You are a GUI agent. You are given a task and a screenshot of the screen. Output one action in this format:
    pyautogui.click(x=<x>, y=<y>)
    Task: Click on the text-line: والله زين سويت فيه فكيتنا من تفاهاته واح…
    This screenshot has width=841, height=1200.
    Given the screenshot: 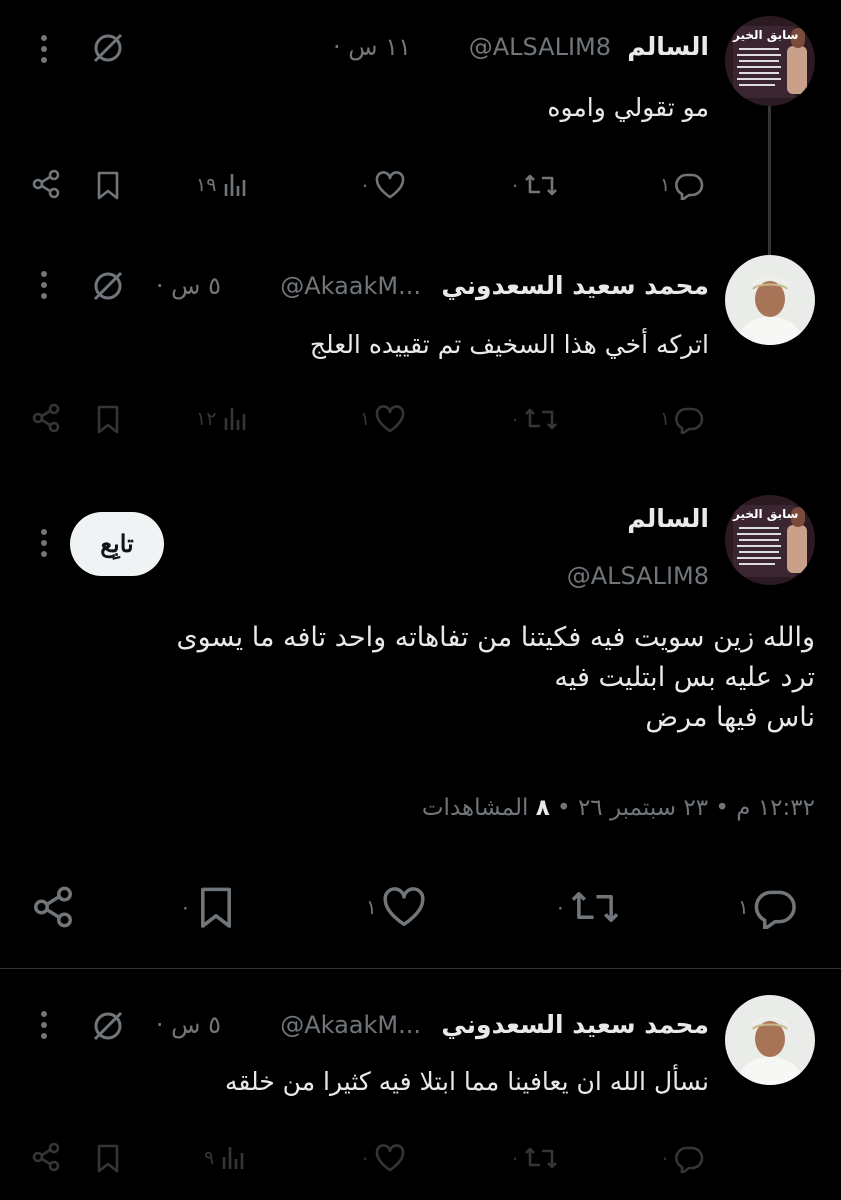 What is the action you would take?
    pyautogui.click(x=496, y=637)
    